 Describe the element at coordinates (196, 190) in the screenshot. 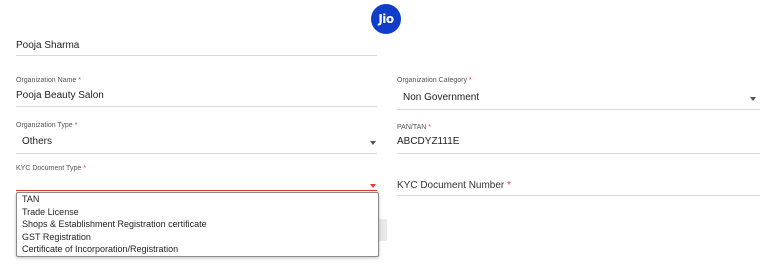

I see `kyc-doc-type-underline` at that location.